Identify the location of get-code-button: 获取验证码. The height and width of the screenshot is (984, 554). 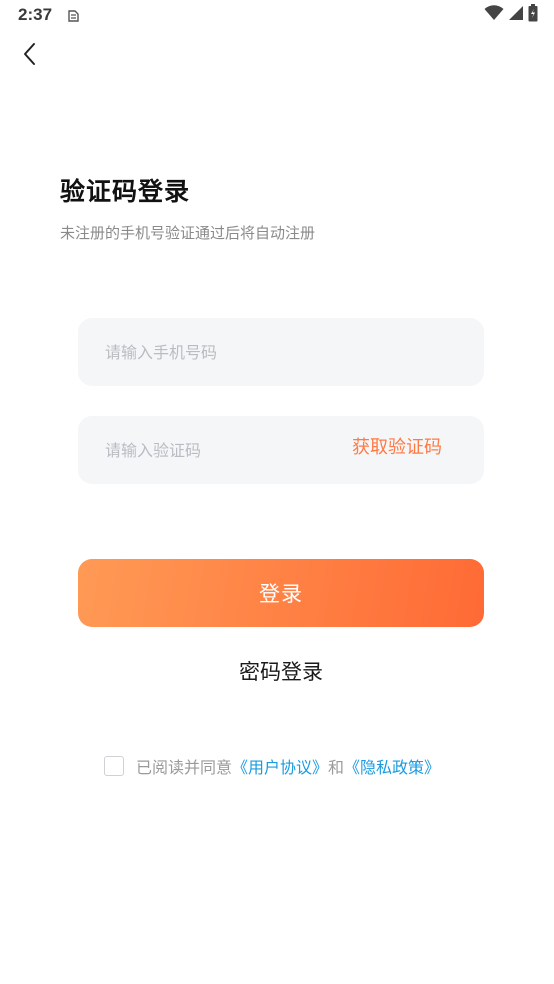
(397, 450).